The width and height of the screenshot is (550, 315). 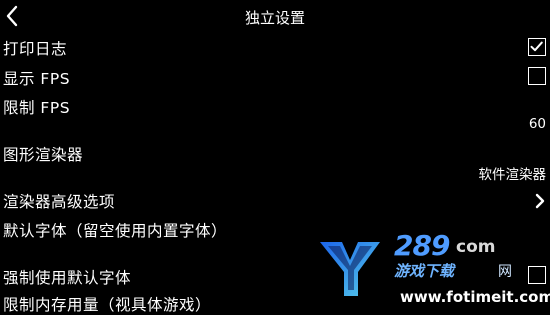 What do you see at coordinates (537, 124) in the screenshot?
I see `limit-fps-value: 60` at bounding box center [537, 124].